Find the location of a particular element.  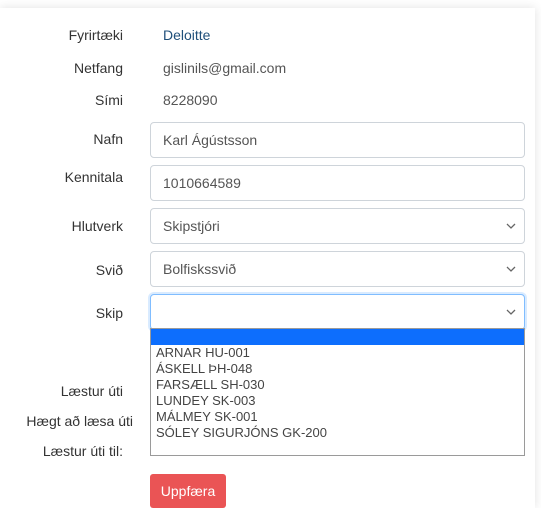

phone-label: Sími is located at coordinates (109, 100).